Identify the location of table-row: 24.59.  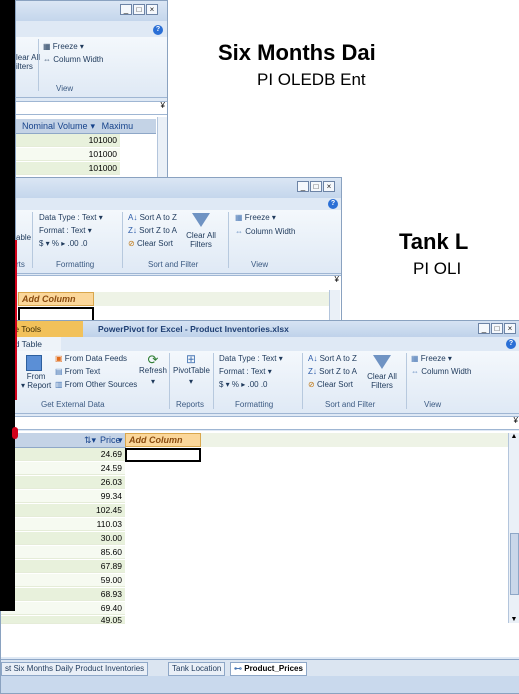
(63, 468).